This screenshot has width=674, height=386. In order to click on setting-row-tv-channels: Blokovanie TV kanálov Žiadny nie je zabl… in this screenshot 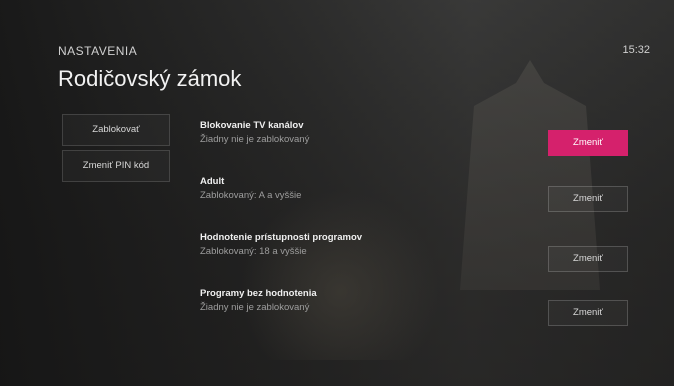, I will do `click(420, 148)`.